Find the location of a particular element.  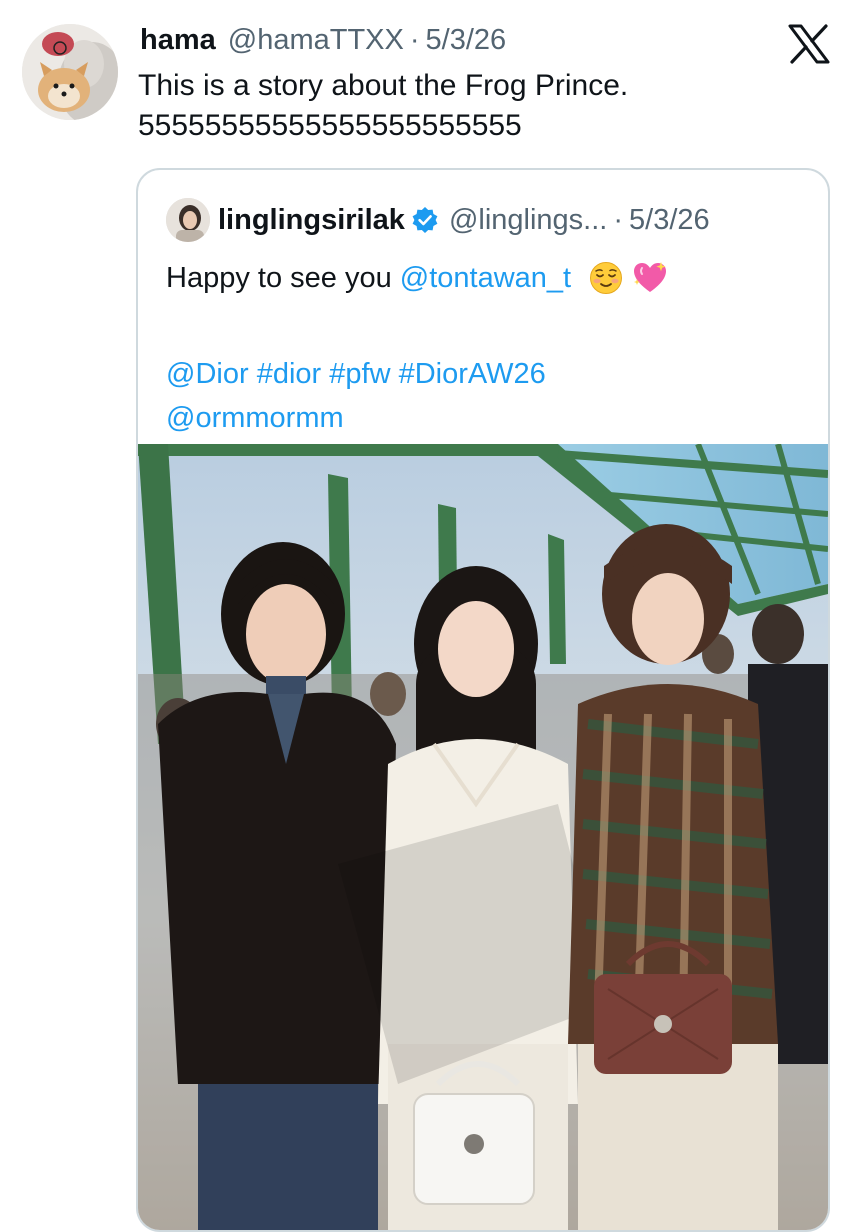

quoted-author-name: linglingsirilak is located at coordinates (311, 220).